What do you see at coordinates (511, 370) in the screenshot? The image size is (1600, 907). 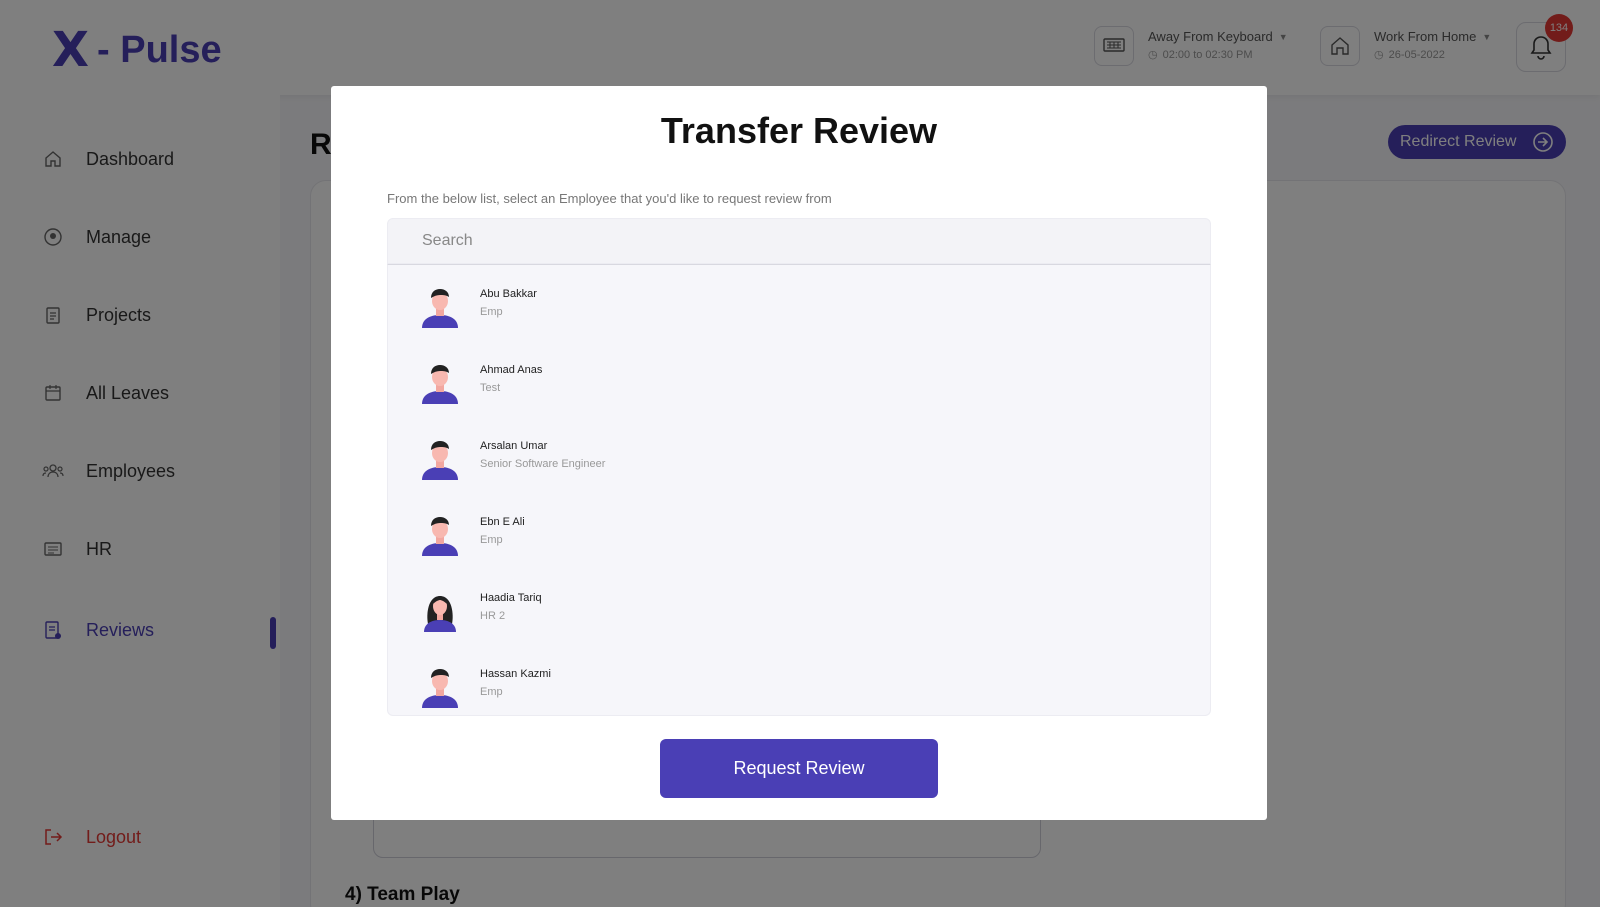 I see `employee-name: Ahmad Anas` at bounding box center [511, 370].